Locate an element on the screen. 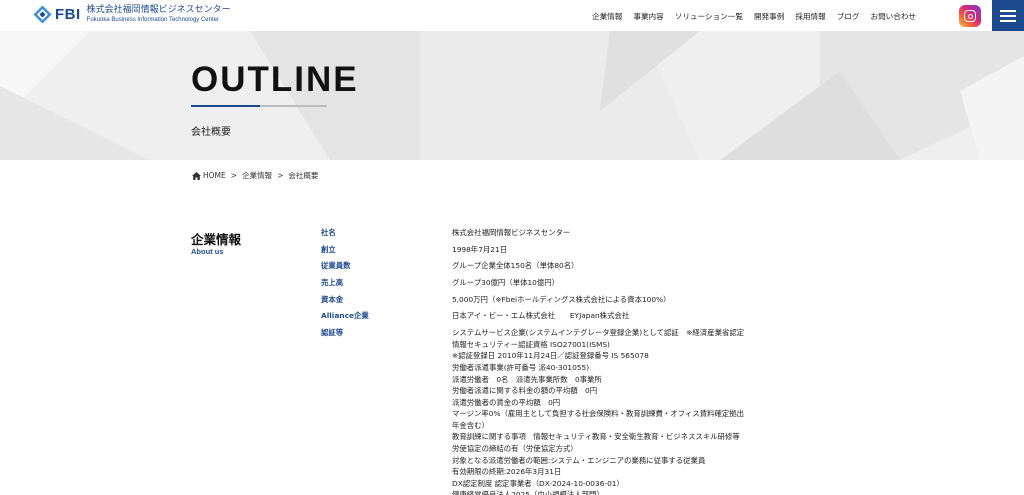 This screenshot has height=495, width=1024. nav-item-blog: ブログ is located at coordinates (848, 16).